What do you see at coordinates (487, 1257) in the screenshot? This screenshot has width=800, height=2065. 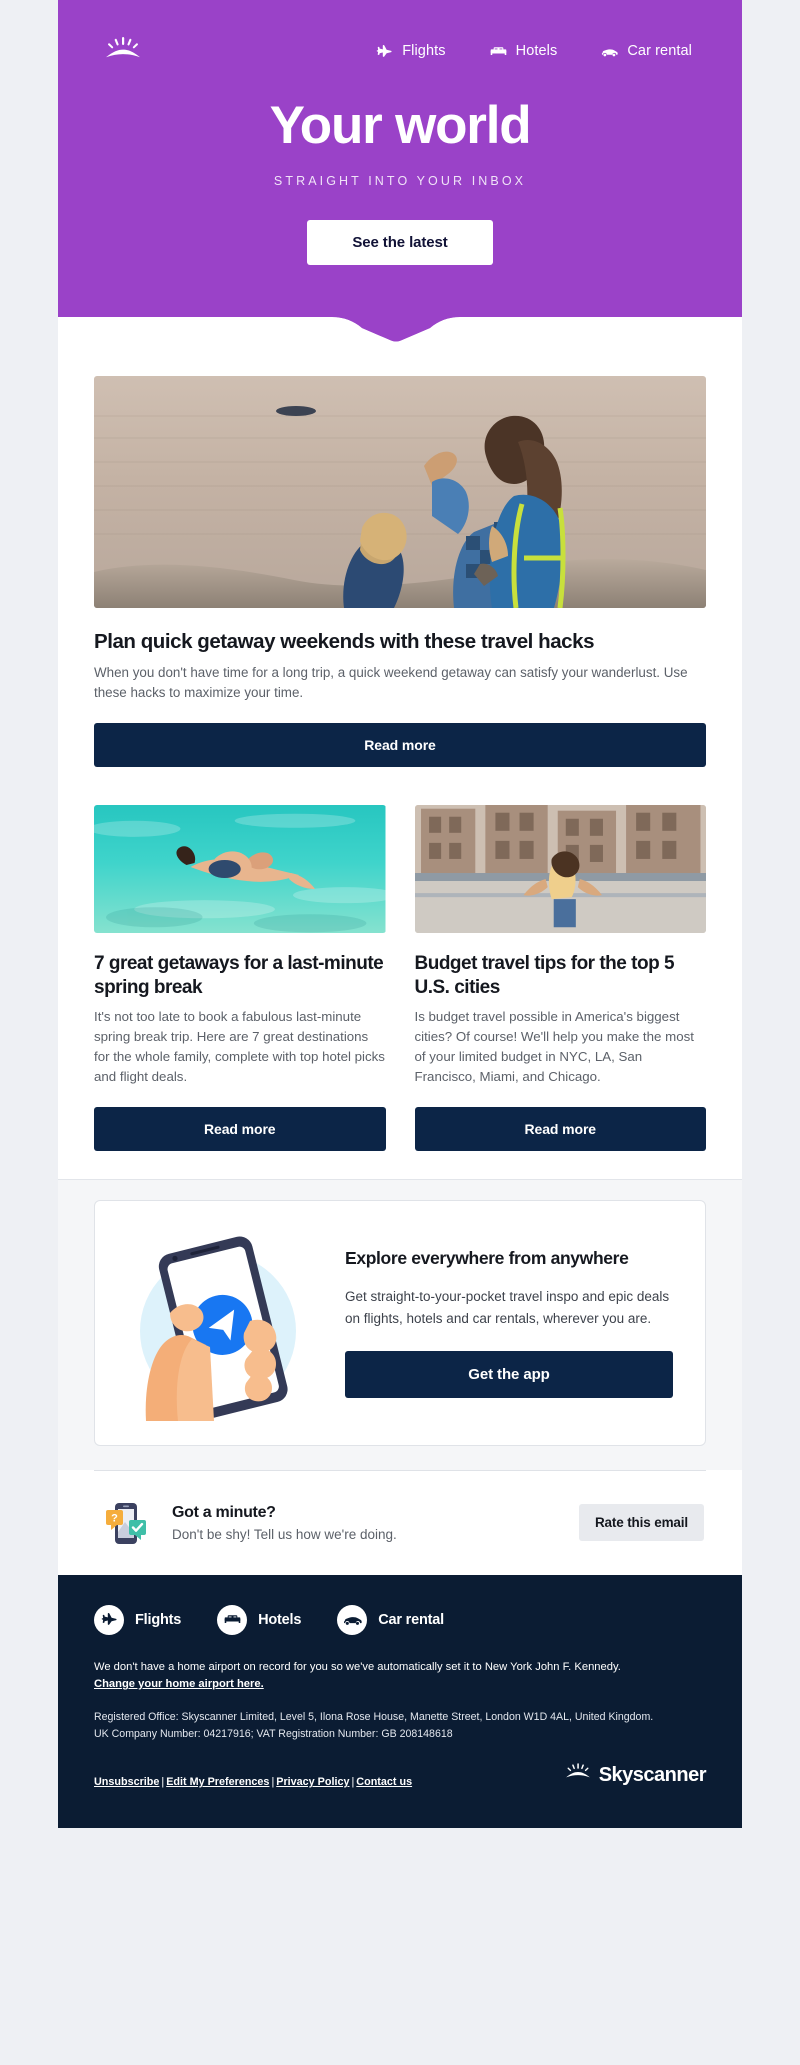 I see `app-promo-title: Explore everywhere from anywhere` at bounding box center [487, 1257].